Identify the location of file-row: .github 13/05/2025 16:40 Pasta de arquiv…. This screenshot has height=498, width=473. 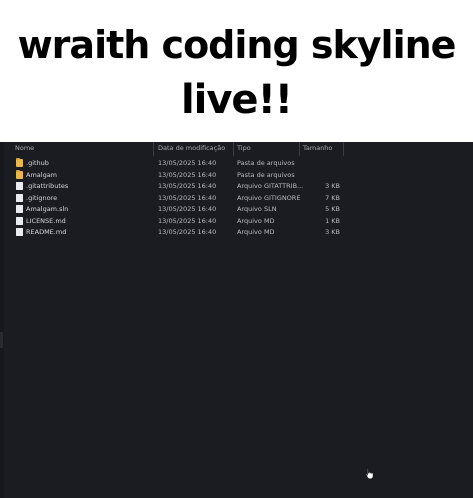
(182, 163).